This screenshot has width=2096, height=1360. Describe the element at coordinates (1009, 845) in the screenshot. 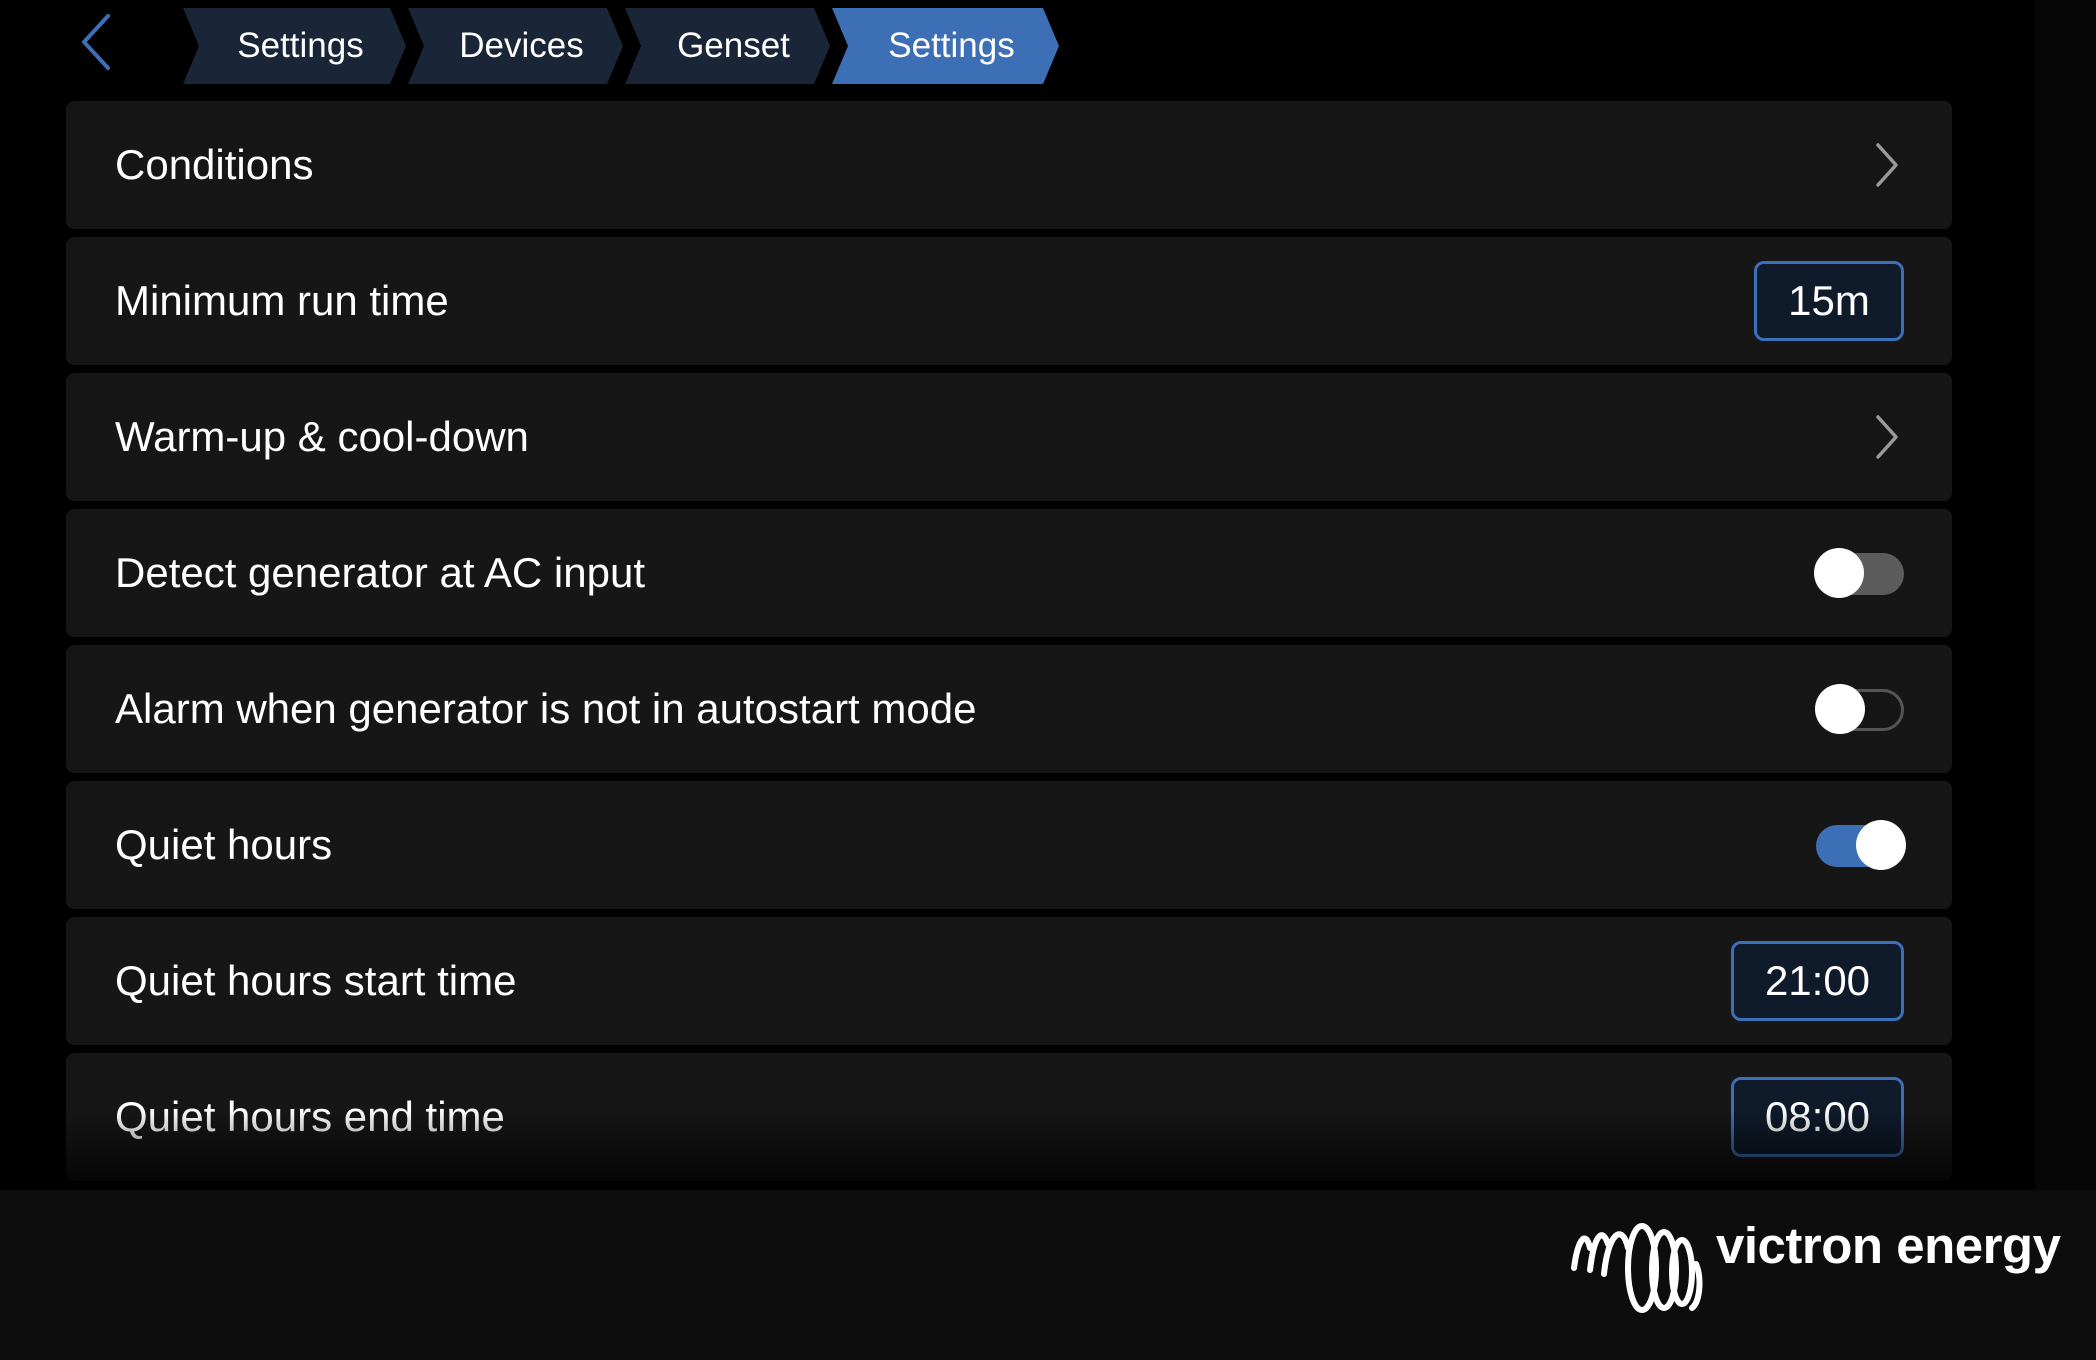

I see `quiet-hours-row: Quiet hours` at that location.